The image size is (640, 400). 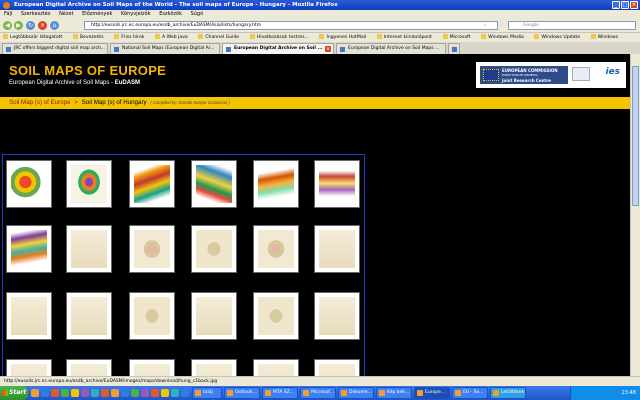 What do you see at coordinates (8, 14) in the screenshot?
I see `menu-file: Fájl` at bounding box center [8, 14].